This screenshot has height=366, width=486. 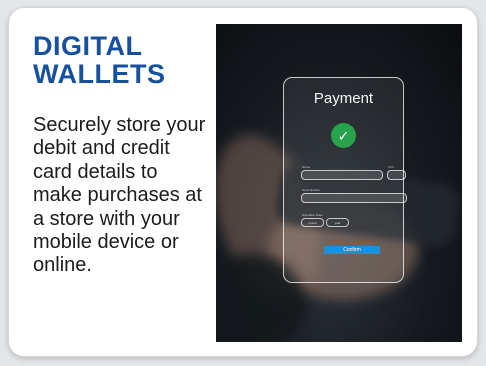 What do you see at coordinates (312, 215) in the screenshot?
I see `expiration-label: Expiration Date` at bounding box center [312, 215].